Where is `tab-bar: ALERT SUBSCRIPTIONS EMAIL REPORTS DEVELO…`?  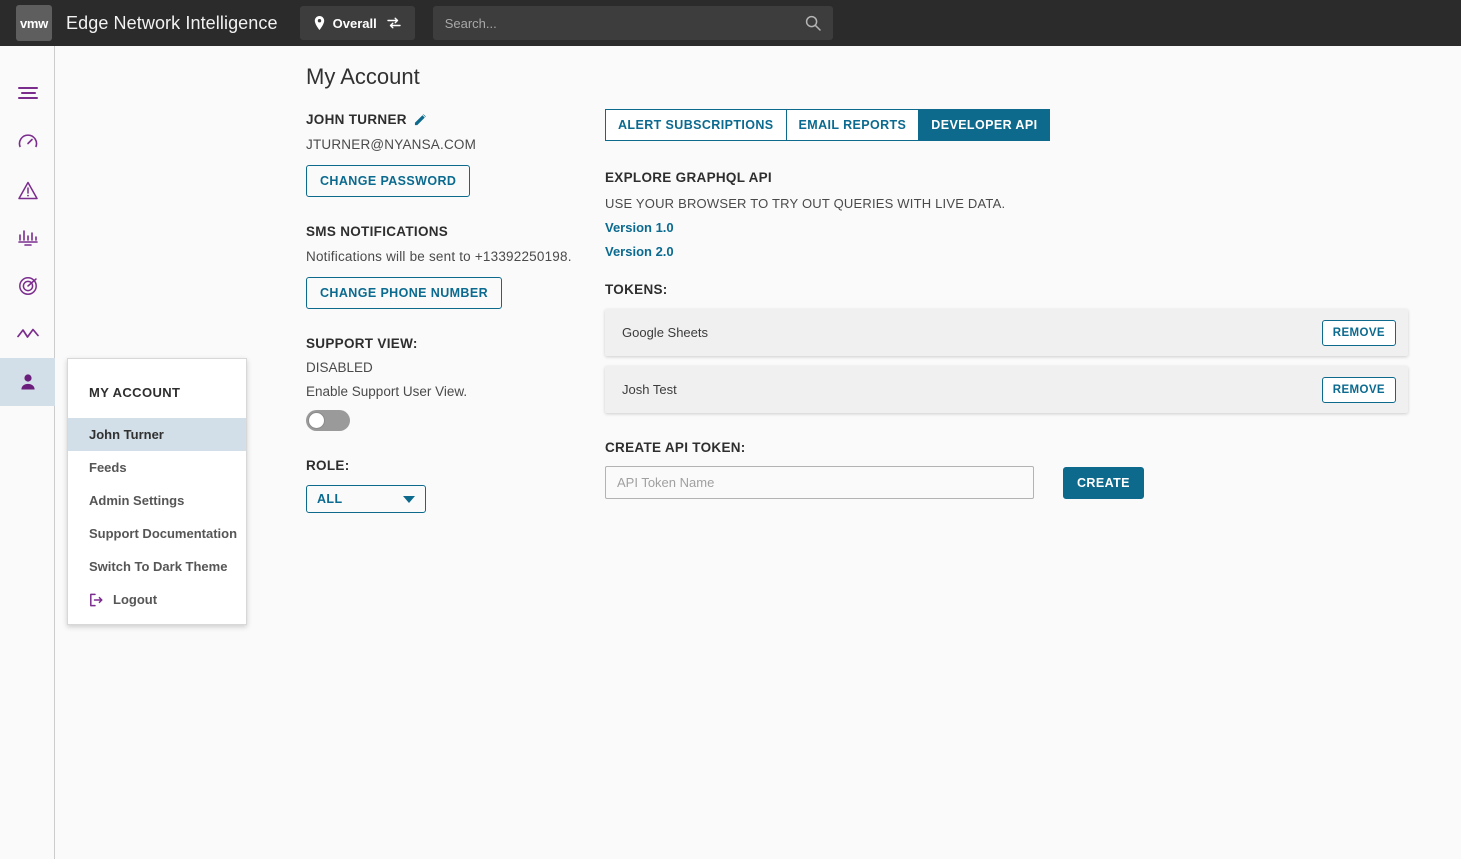 tab-bar: ALERT SUBSCRIPTIONS EMAIL REPORTS DEVELO… is located at coordinates (1010, 125).